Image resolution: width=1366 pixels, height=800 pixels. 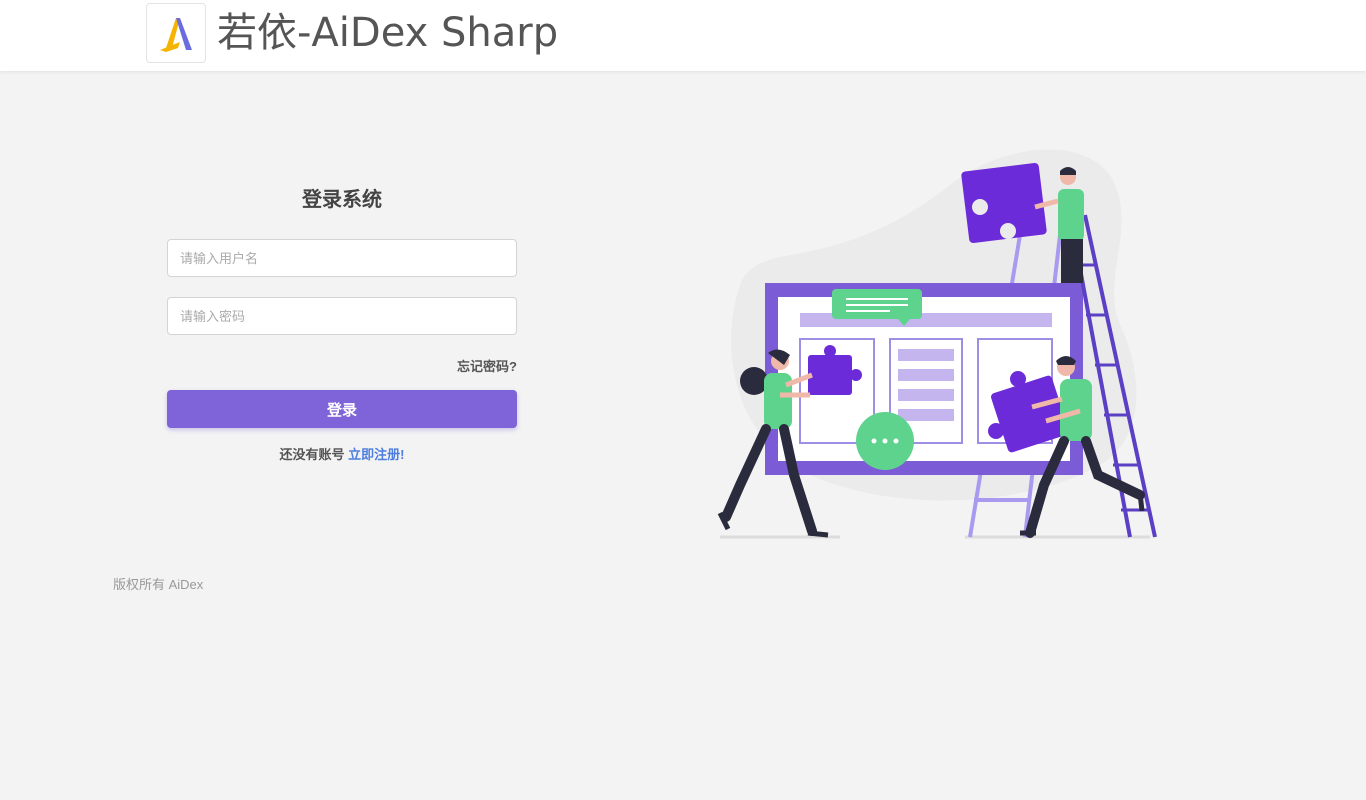 I want to click on app-title: 若依-AiDex Sharp, so click(x=388, y=33).